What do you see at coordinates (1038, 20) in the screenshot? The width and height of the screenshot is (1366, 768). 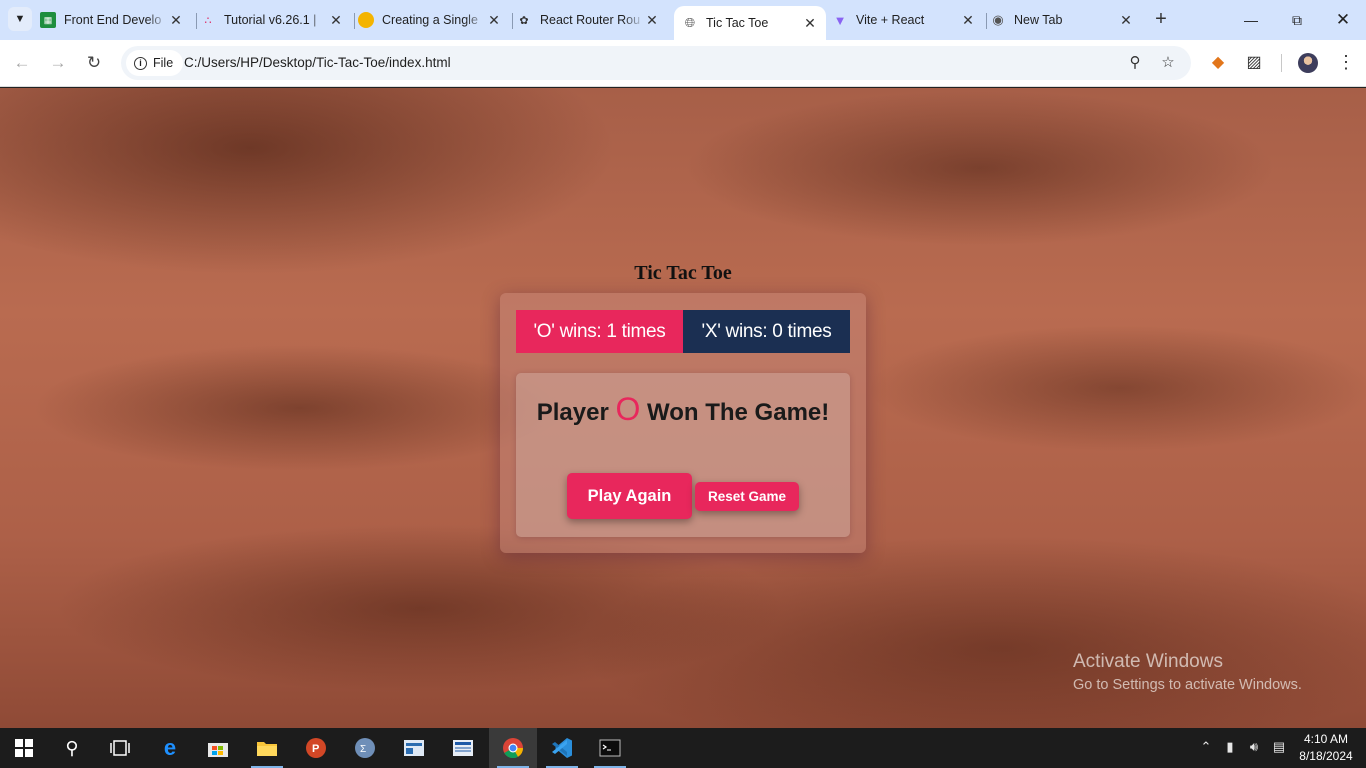 I see `tab-title: New Tab` at bounding box center [1038, 20].